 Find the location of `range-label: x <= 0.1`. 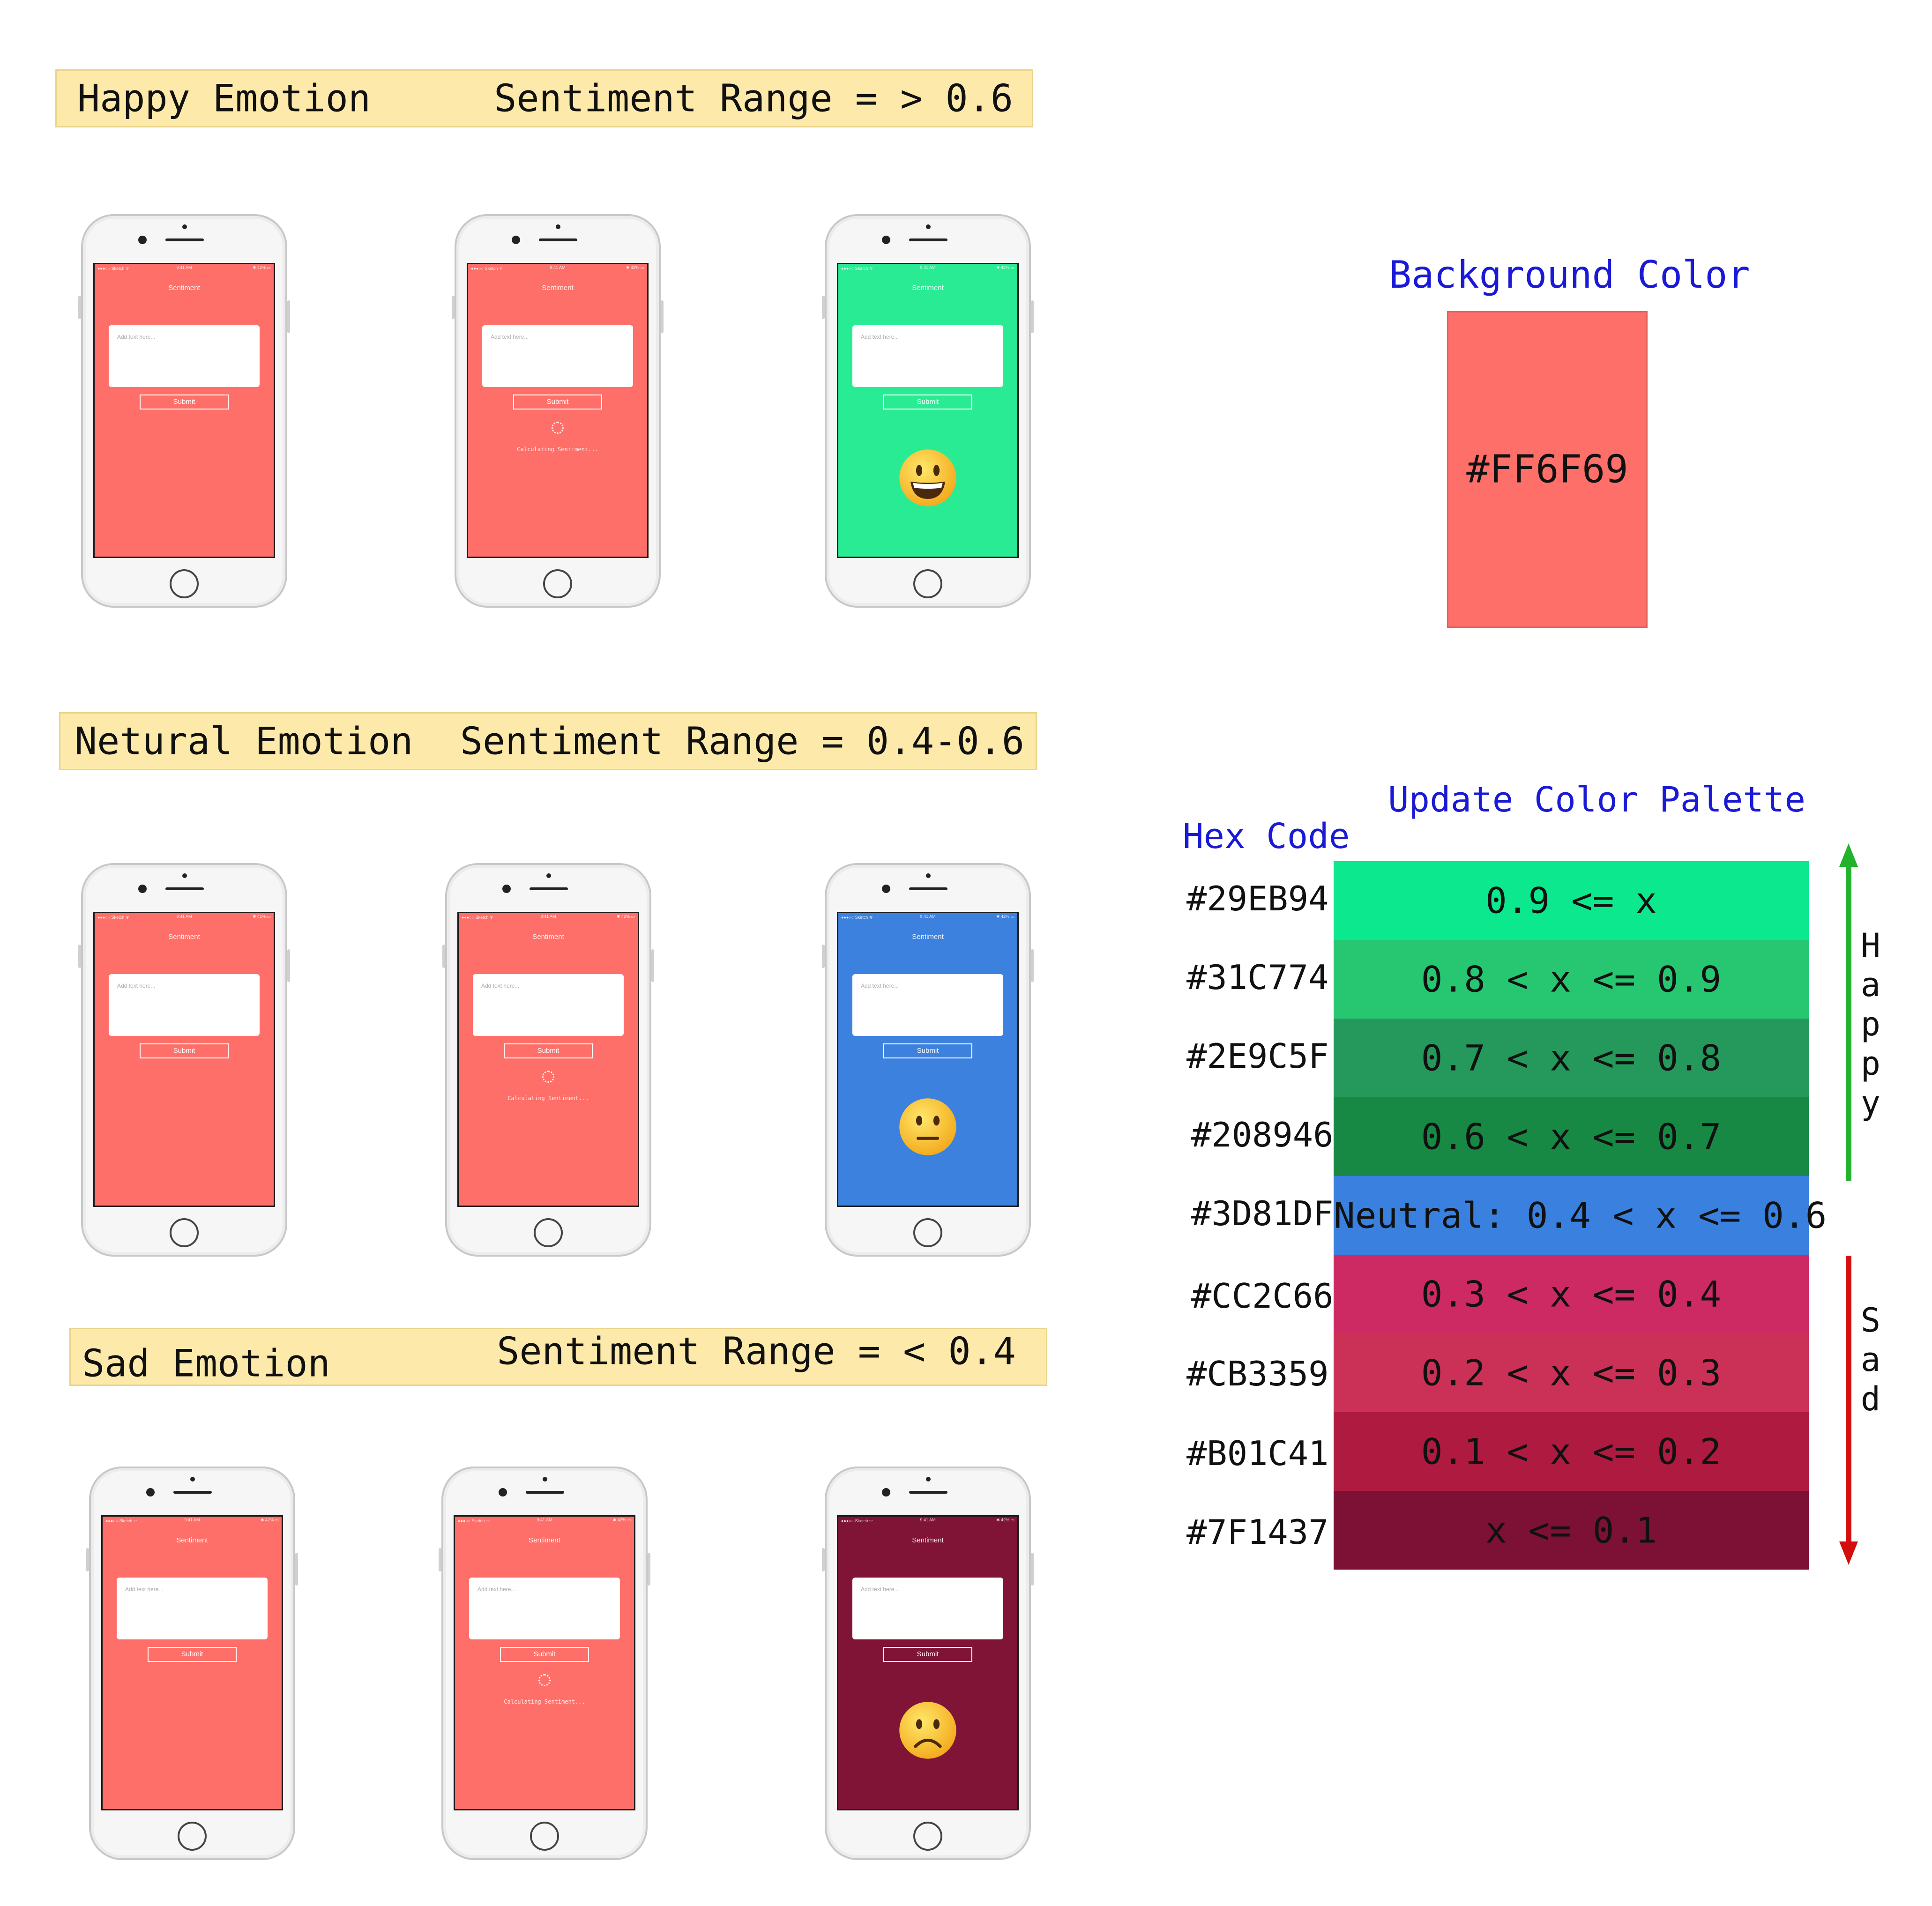

range-label: x <= 0.1 is located at coordinates (1571, 1530).